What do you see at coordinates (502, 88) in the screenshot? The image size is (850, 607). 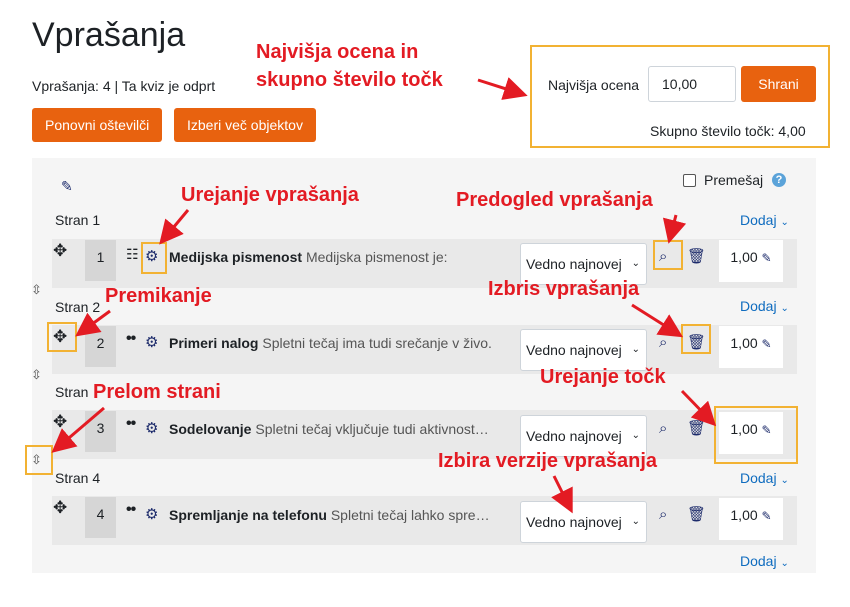 I see `arrow-grade` at bounding box center [502, 88].